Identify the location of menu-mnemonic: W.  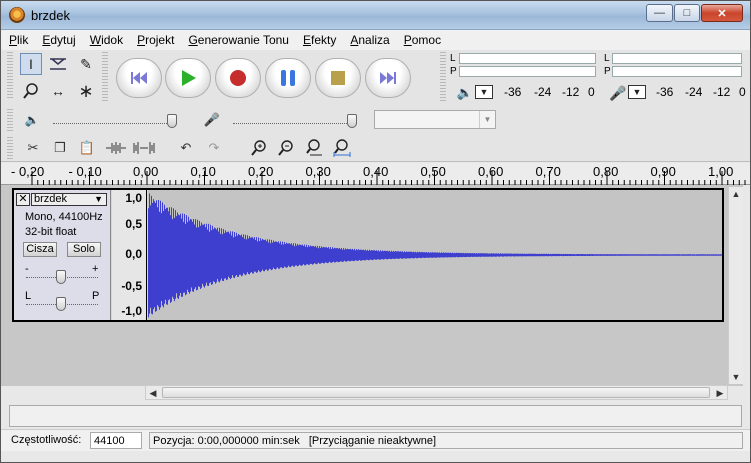
(95, 40).